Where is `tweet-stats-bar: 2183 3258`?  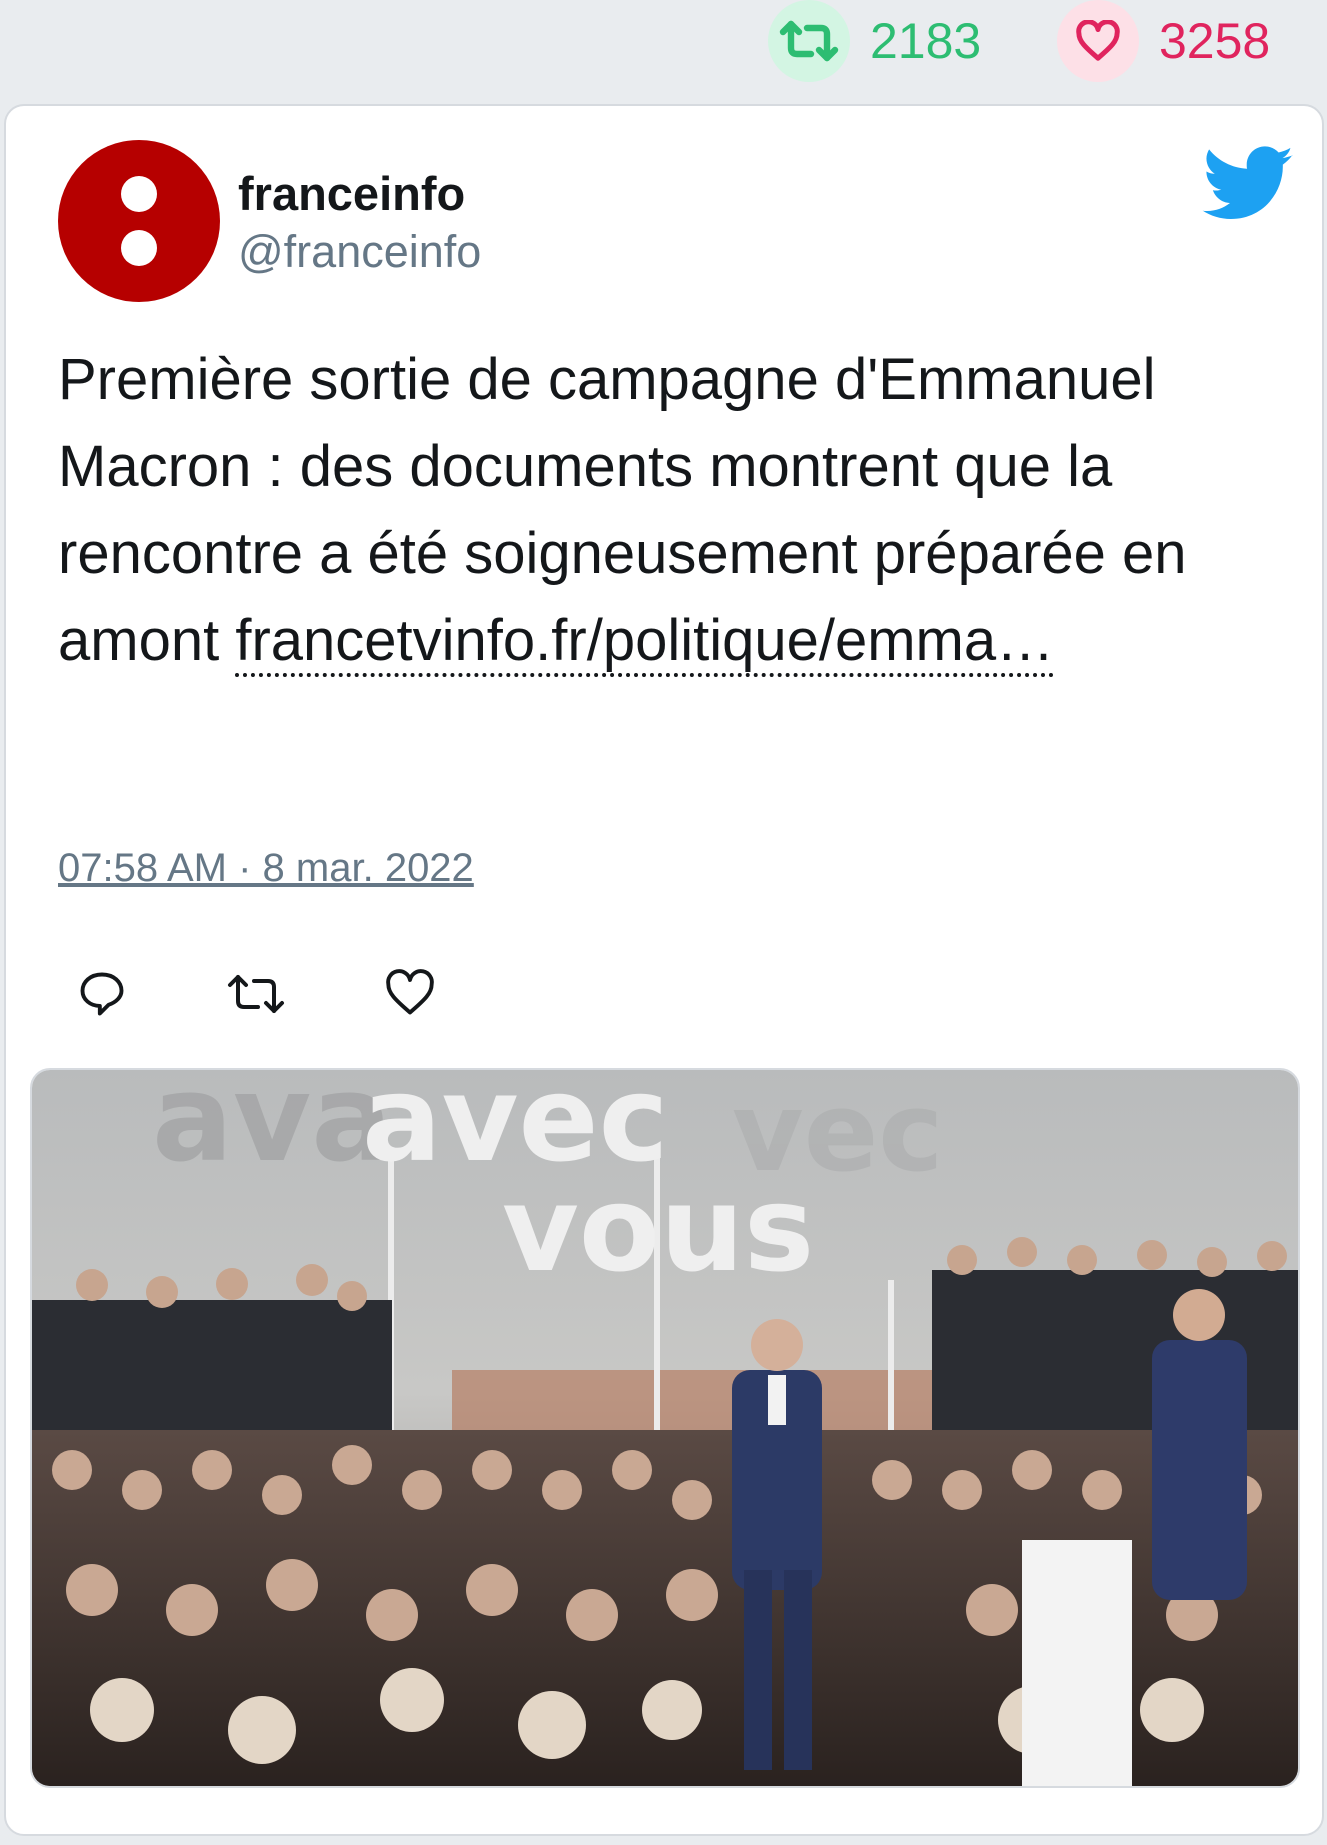 tweet-stats-bar: 2183 3258 is located at coordinates (663, 48).